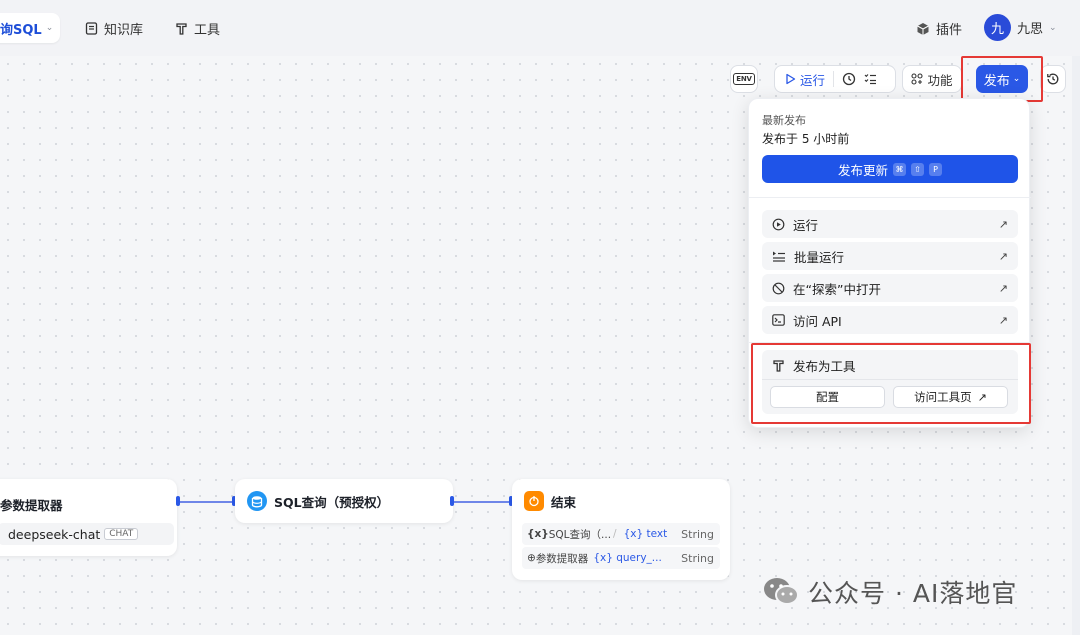  Describe the element at coordinates (917, 79) in the screenshot. I see `grid-icon` at that location.